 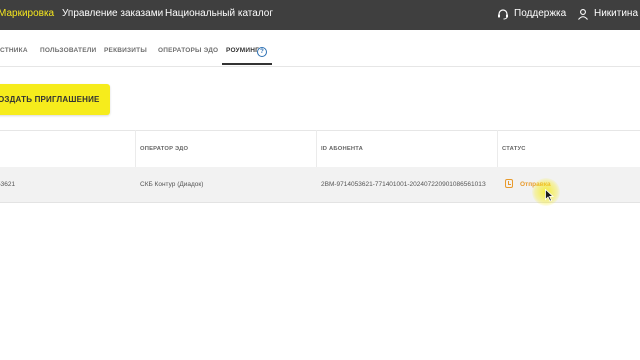 I want to click on table-header: ОПЕРАТОР ЭДО ID АБОНЕНТА СТАТУС, so click(x=320, y=149).